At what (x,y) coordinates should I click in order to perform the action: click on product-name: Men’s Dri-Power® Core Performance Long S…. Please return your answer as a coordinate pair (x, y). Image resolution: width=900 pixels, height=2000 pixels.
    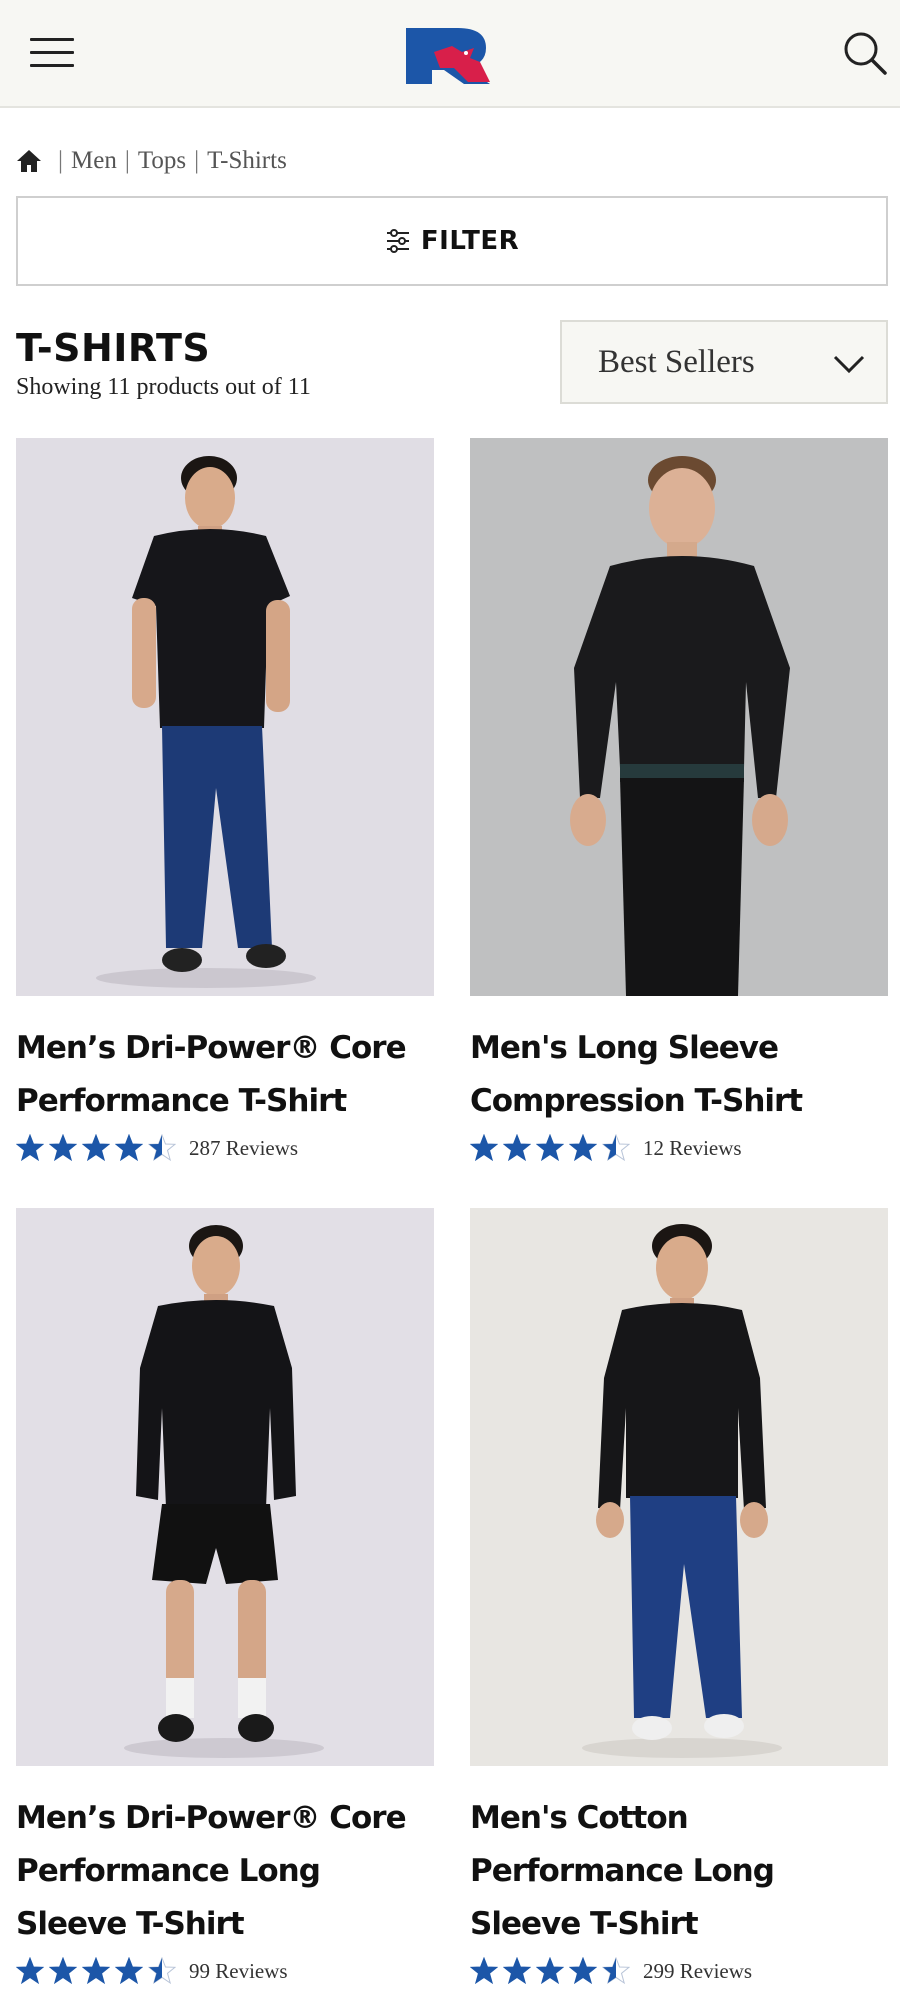
    Looking at the image, I should click on (225, 1871).